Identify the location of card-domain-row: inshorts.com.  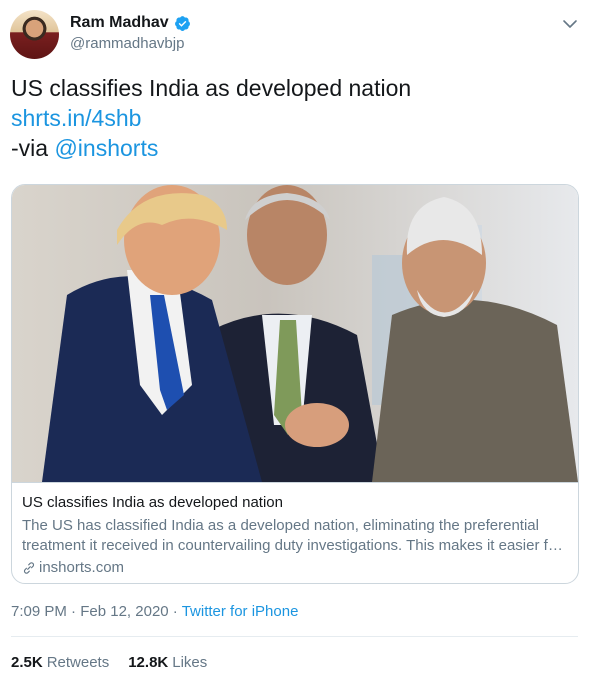
(295, 567).